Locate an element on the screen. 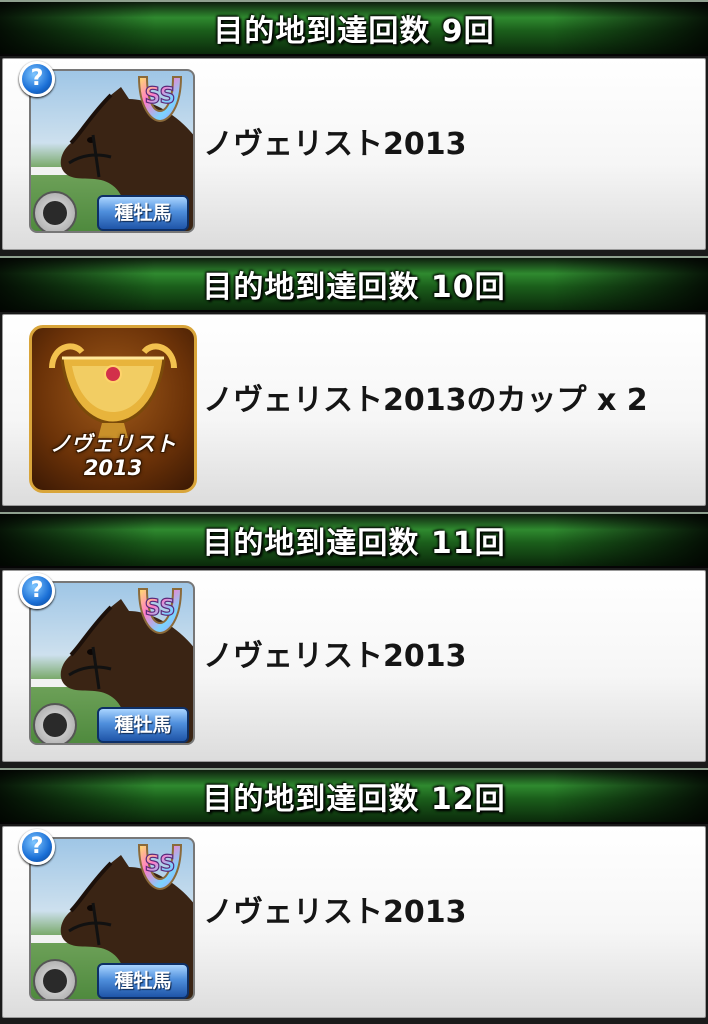 The image size is (708, 1024). item-name: ノヴェリスト2013のカップ x 2 is located at coordinates (425, 400).